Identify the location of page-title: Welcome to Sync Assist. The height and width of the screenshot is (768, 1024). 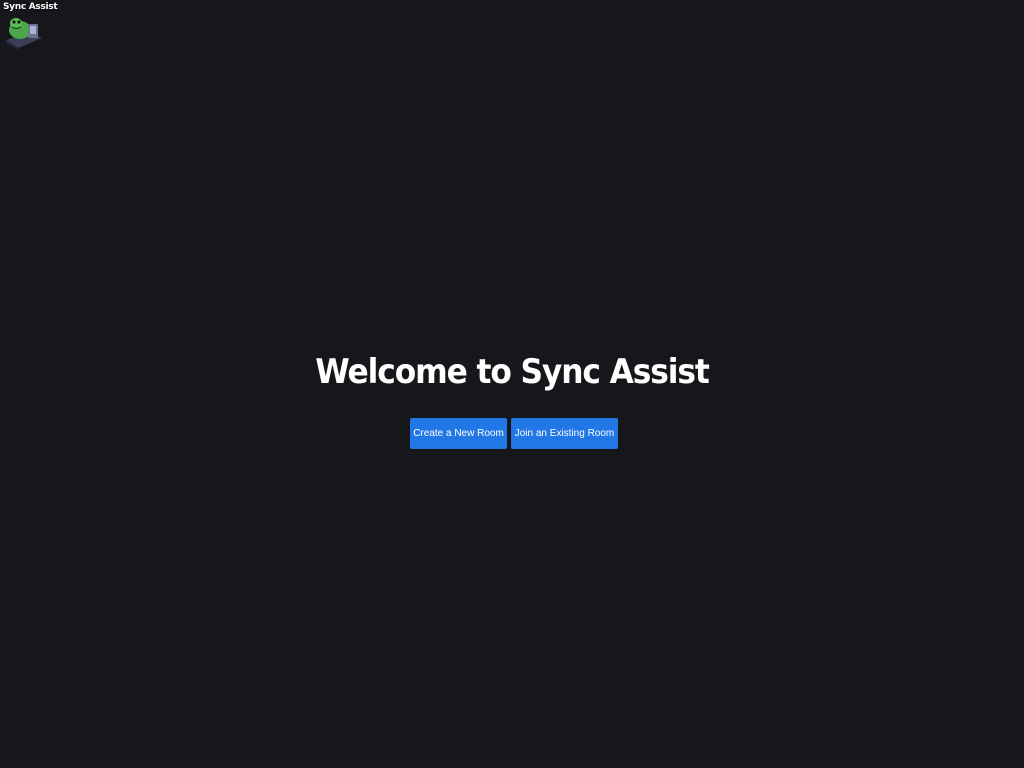
(512, 372).